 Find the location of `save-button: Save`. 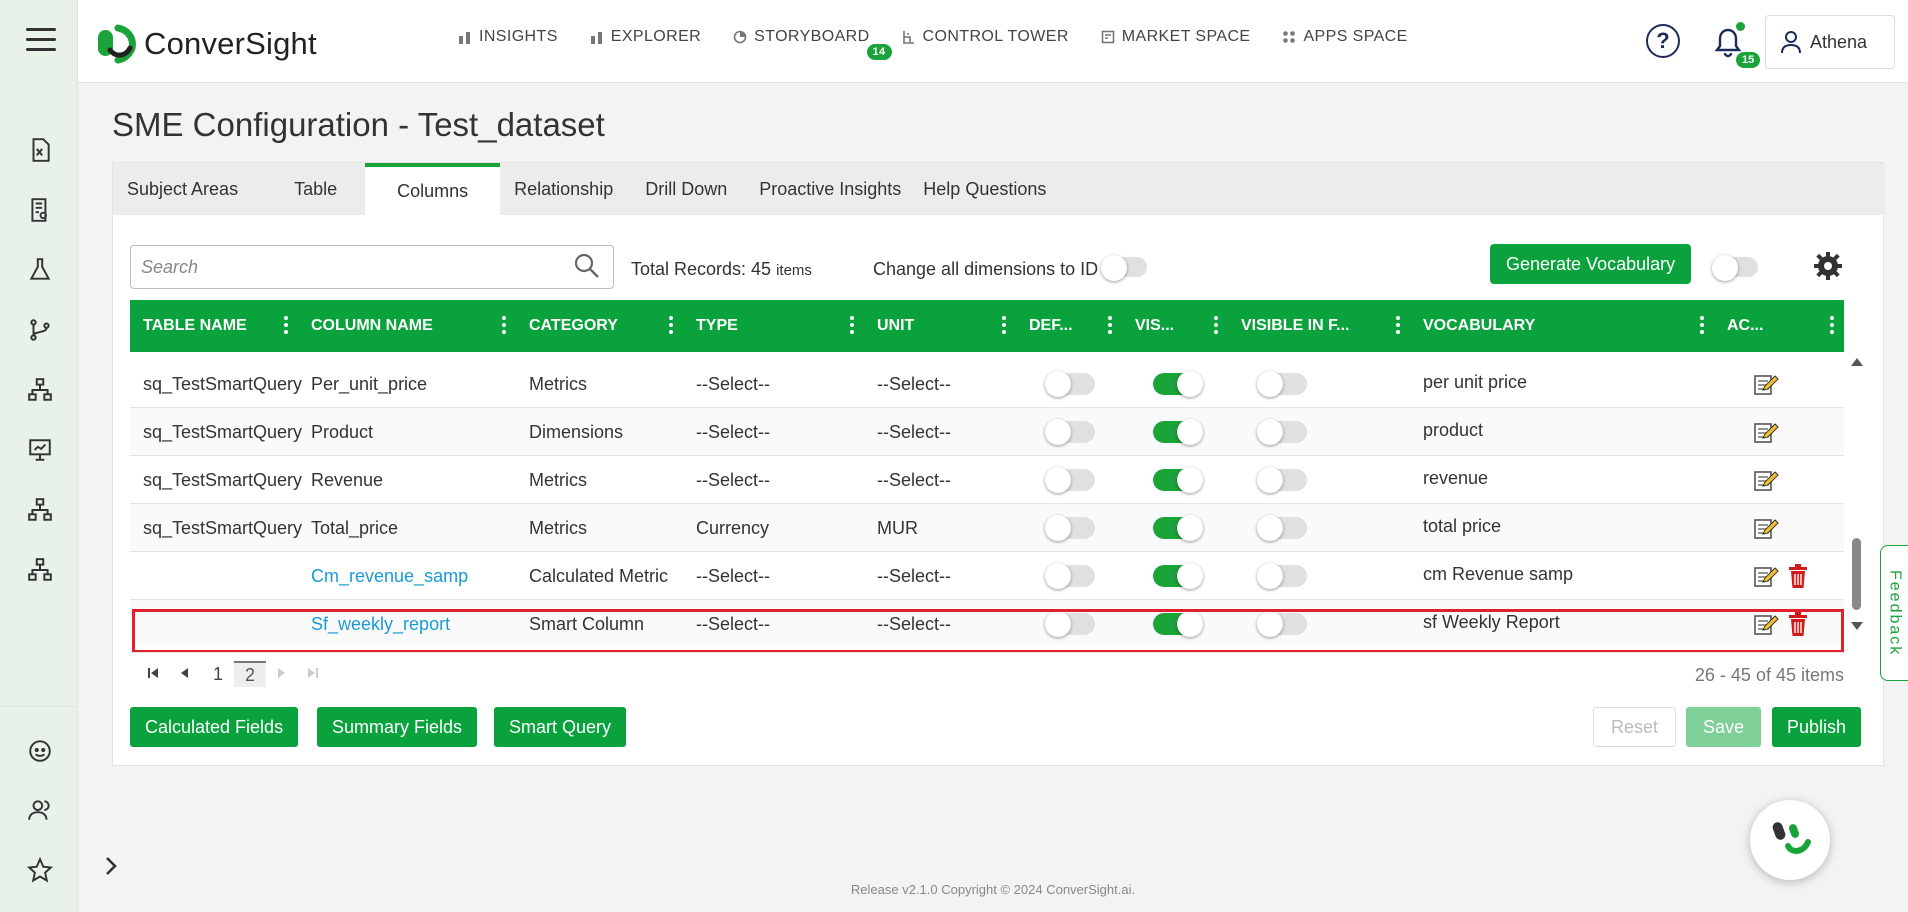

save-button: Save is located at coordinates (1724, 727).